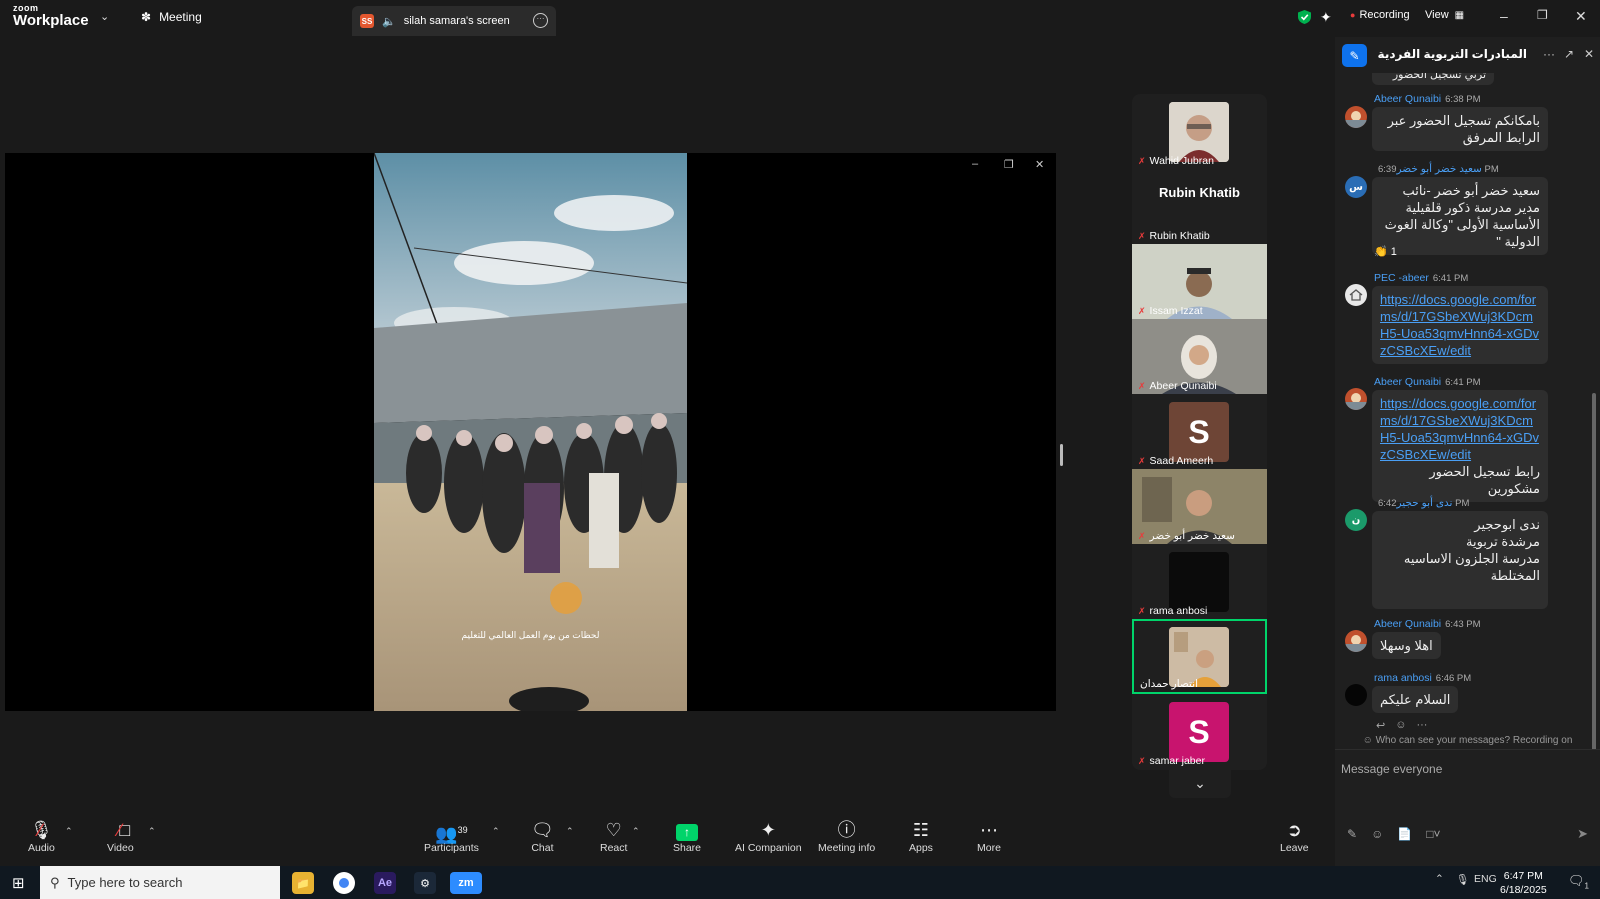 The image size is (1600, 899). What do you see at coordinates (344, 883) in the screenshot?
I see `chrome-icon` at bounding box center [344, 883].